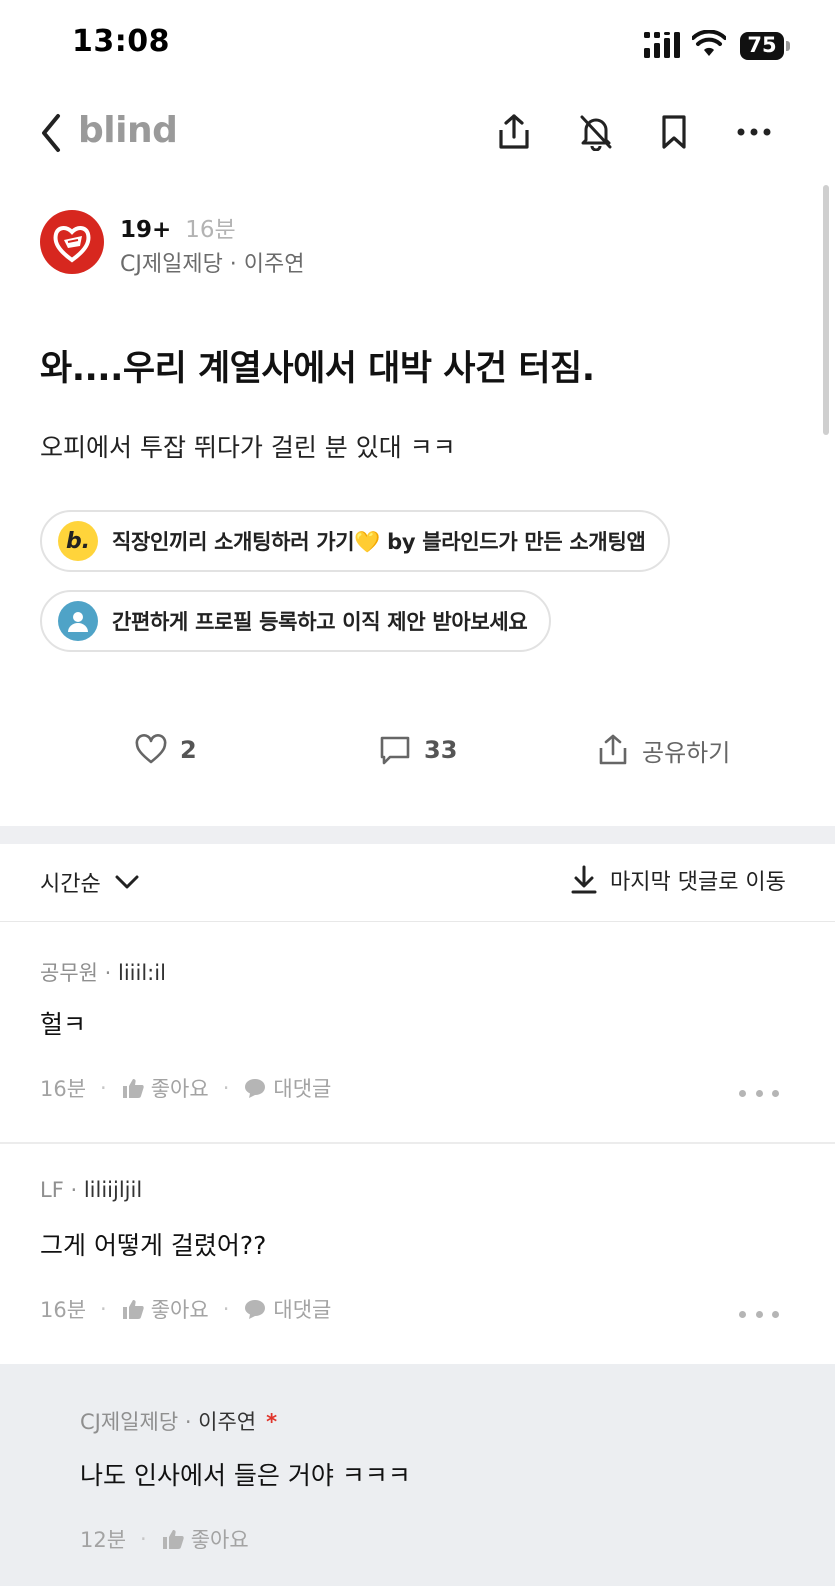 The height and width of the screenshot is (1586, 835). Describe the element at coordinates (709, 43) in the screenshot. I see `wifi-icon` at that location.